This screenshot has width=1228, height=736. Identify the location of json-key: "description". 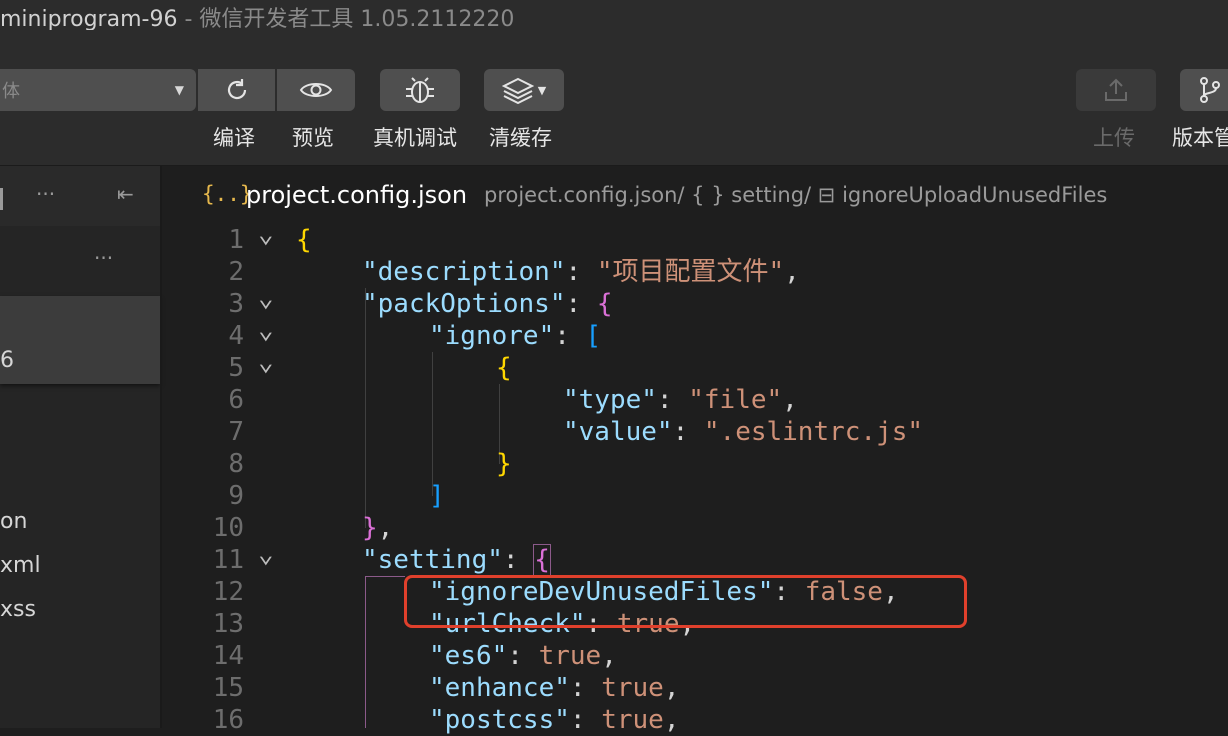
(464, 272).